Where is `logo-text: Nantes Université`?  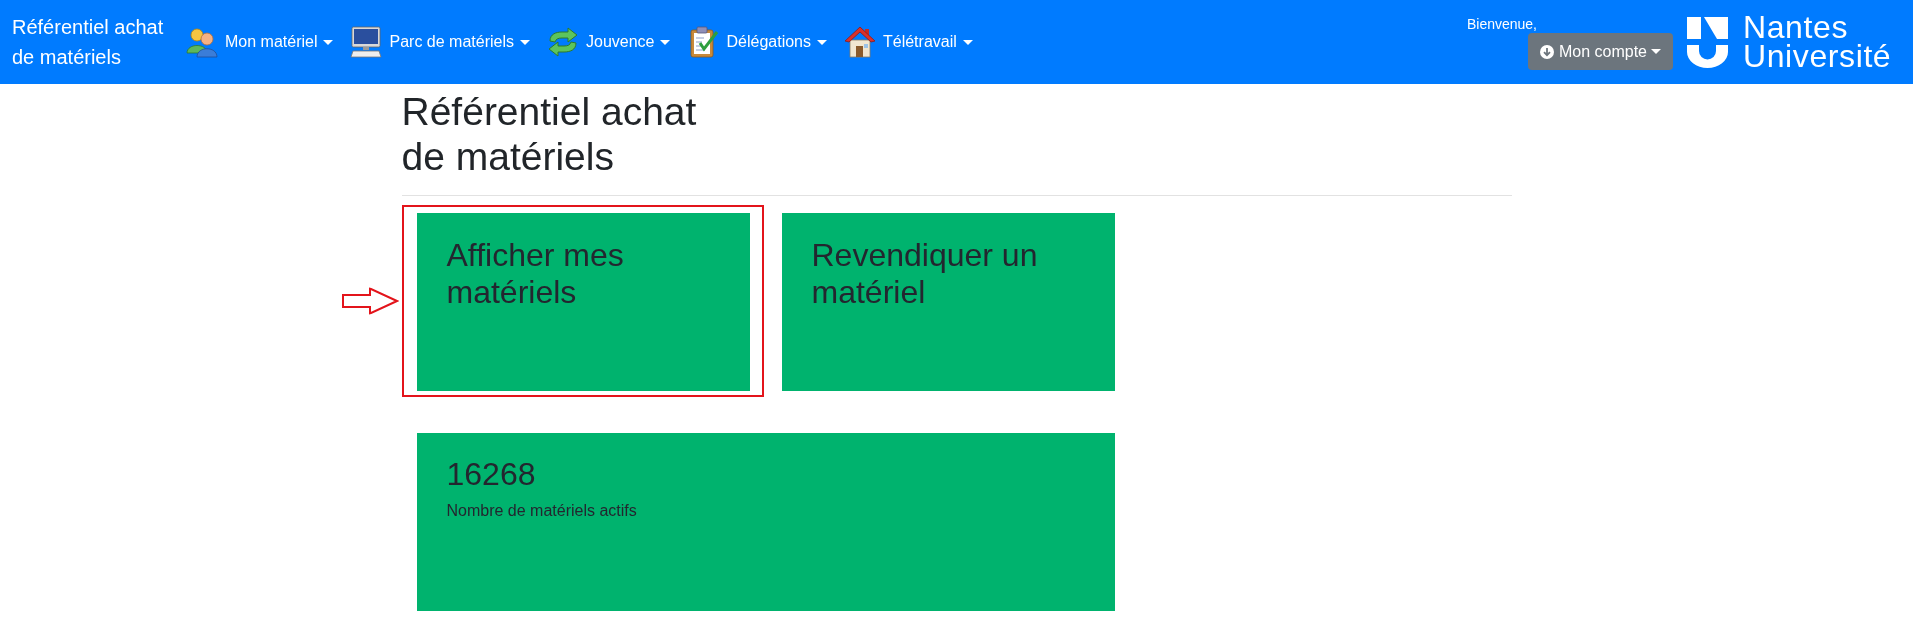
logo-text: Nantes Université is located at coordinates (1818, 42).